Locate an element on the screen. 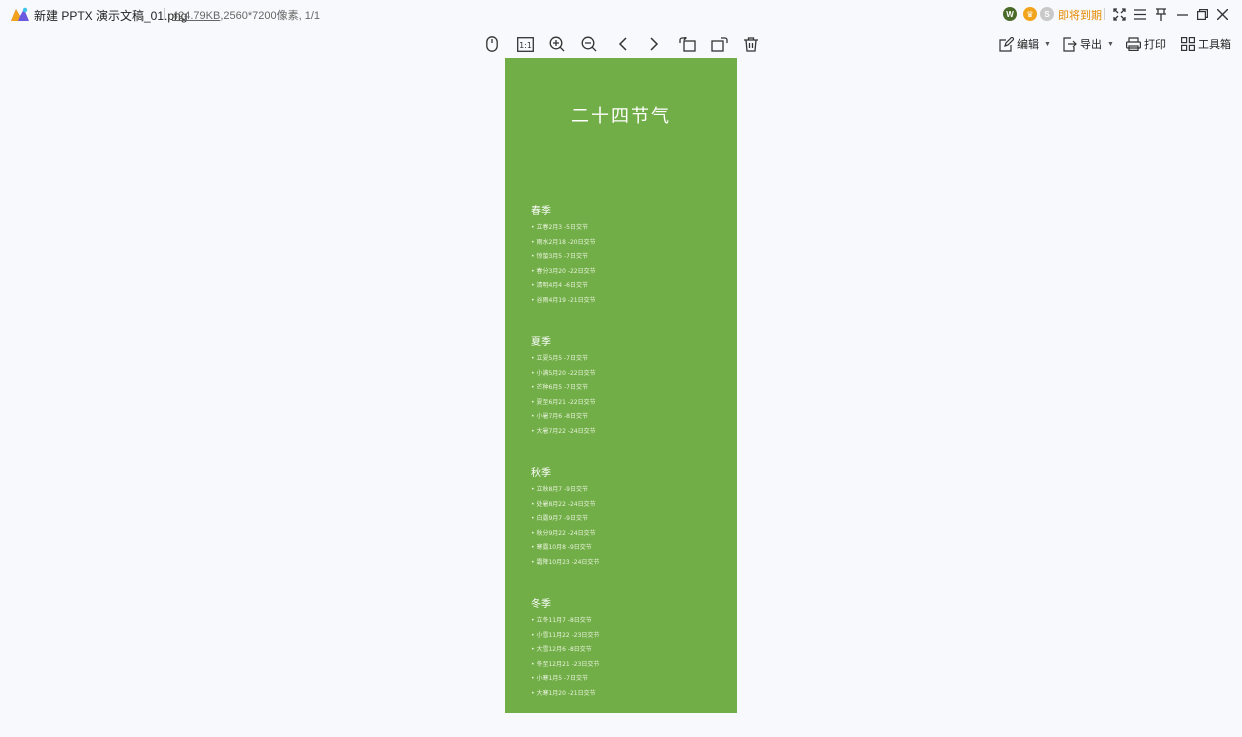 The height and width of the screenshot is (737, 1242). print-label: 打印 is located at coordinates (1155, 45).